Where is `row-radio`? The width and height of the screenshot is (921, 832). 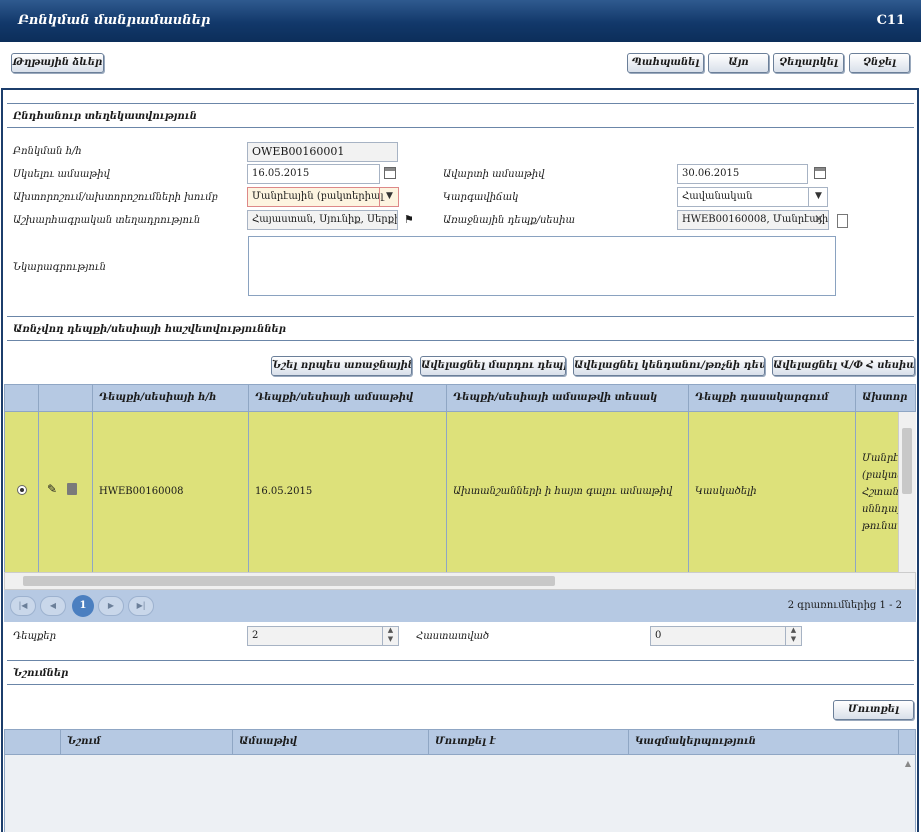 row-radio is located at coordinates (22, 490).